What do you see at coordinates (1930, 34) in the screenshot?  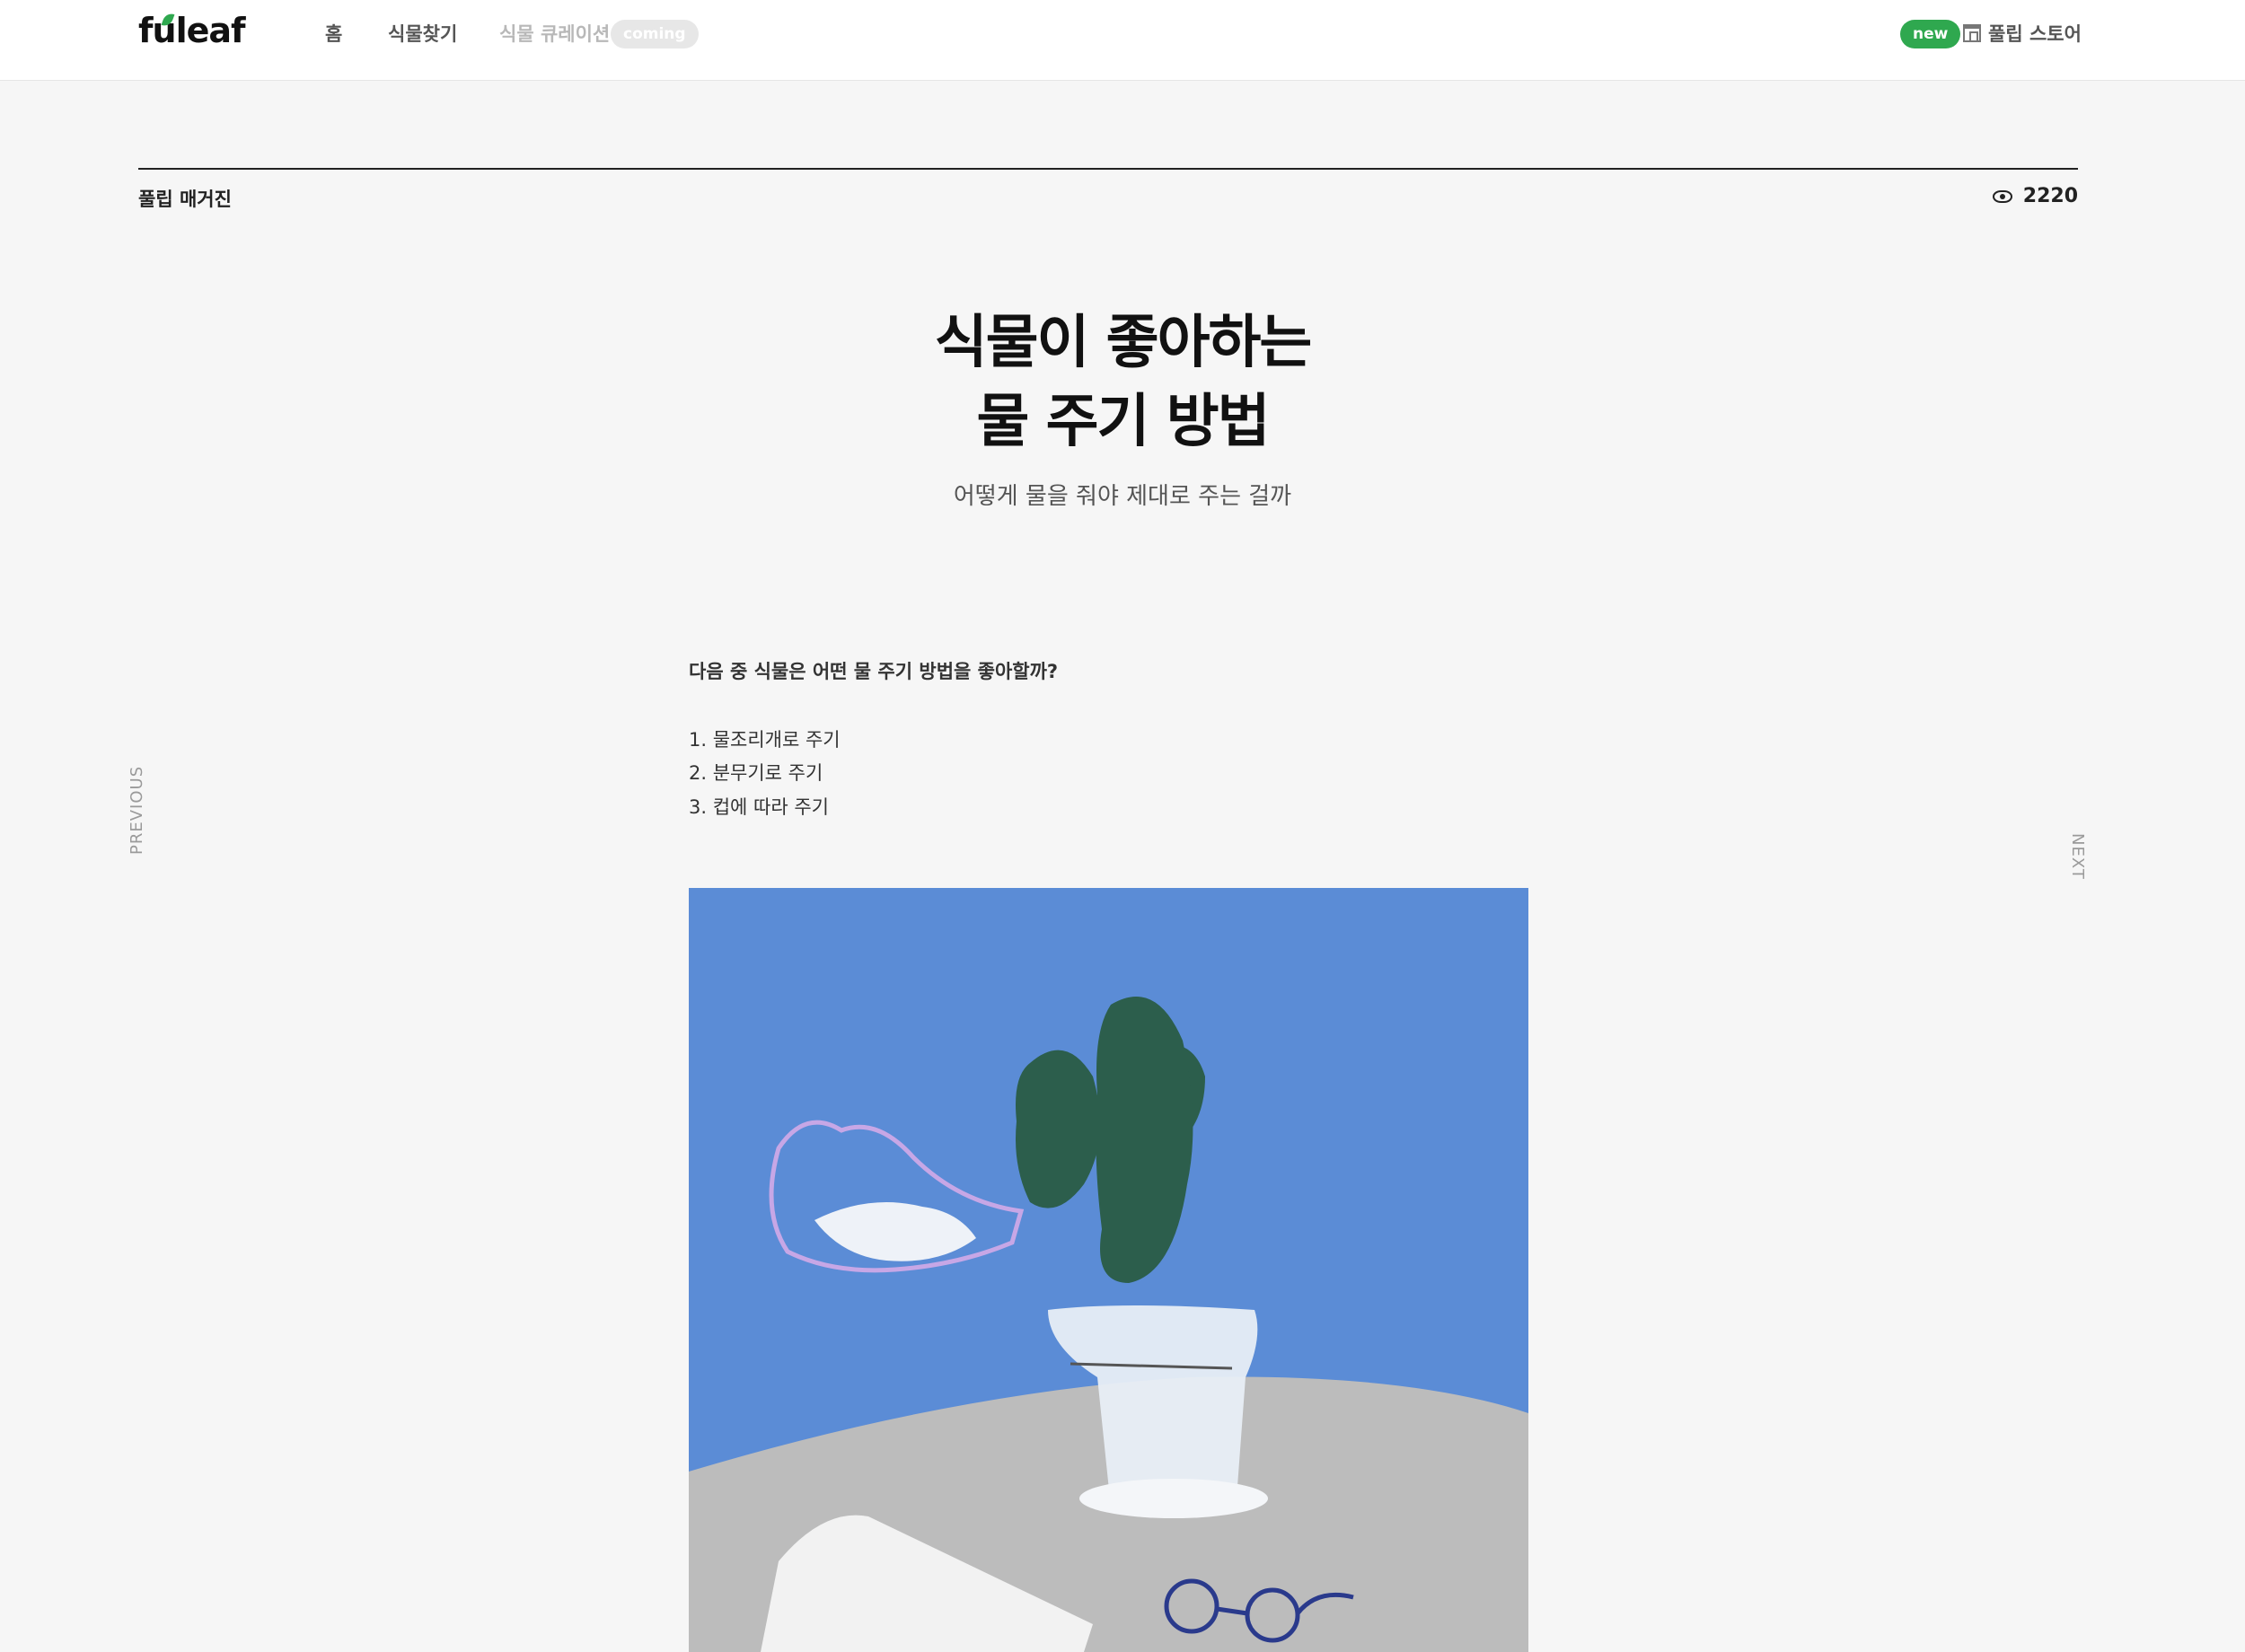 I see `new-badge: new` at bounding box center [1930, 34].